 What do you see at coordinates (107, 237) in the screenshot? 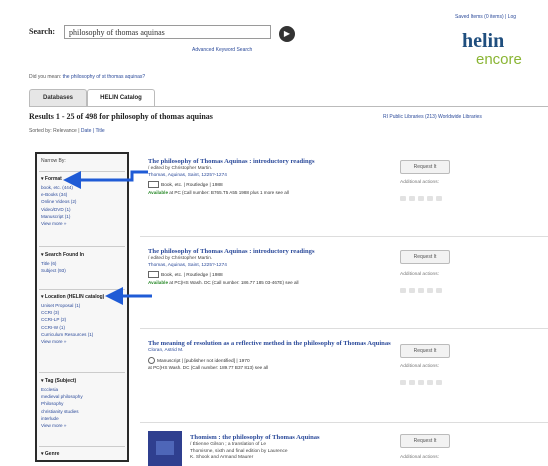
I see `annotation-arrows` at bounding box center [107, 237].